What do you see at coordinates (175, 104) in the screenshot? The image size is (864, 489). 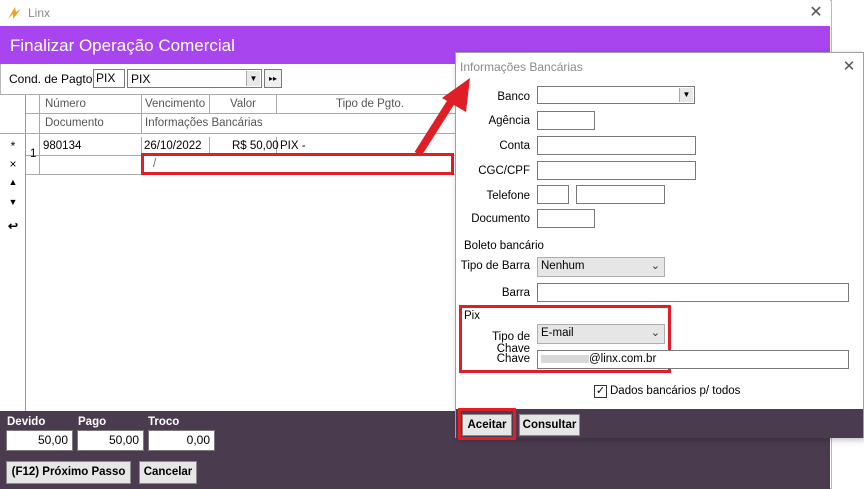 I see `col-header-vencimento: Vencimento` at bounding box center [175, 104].